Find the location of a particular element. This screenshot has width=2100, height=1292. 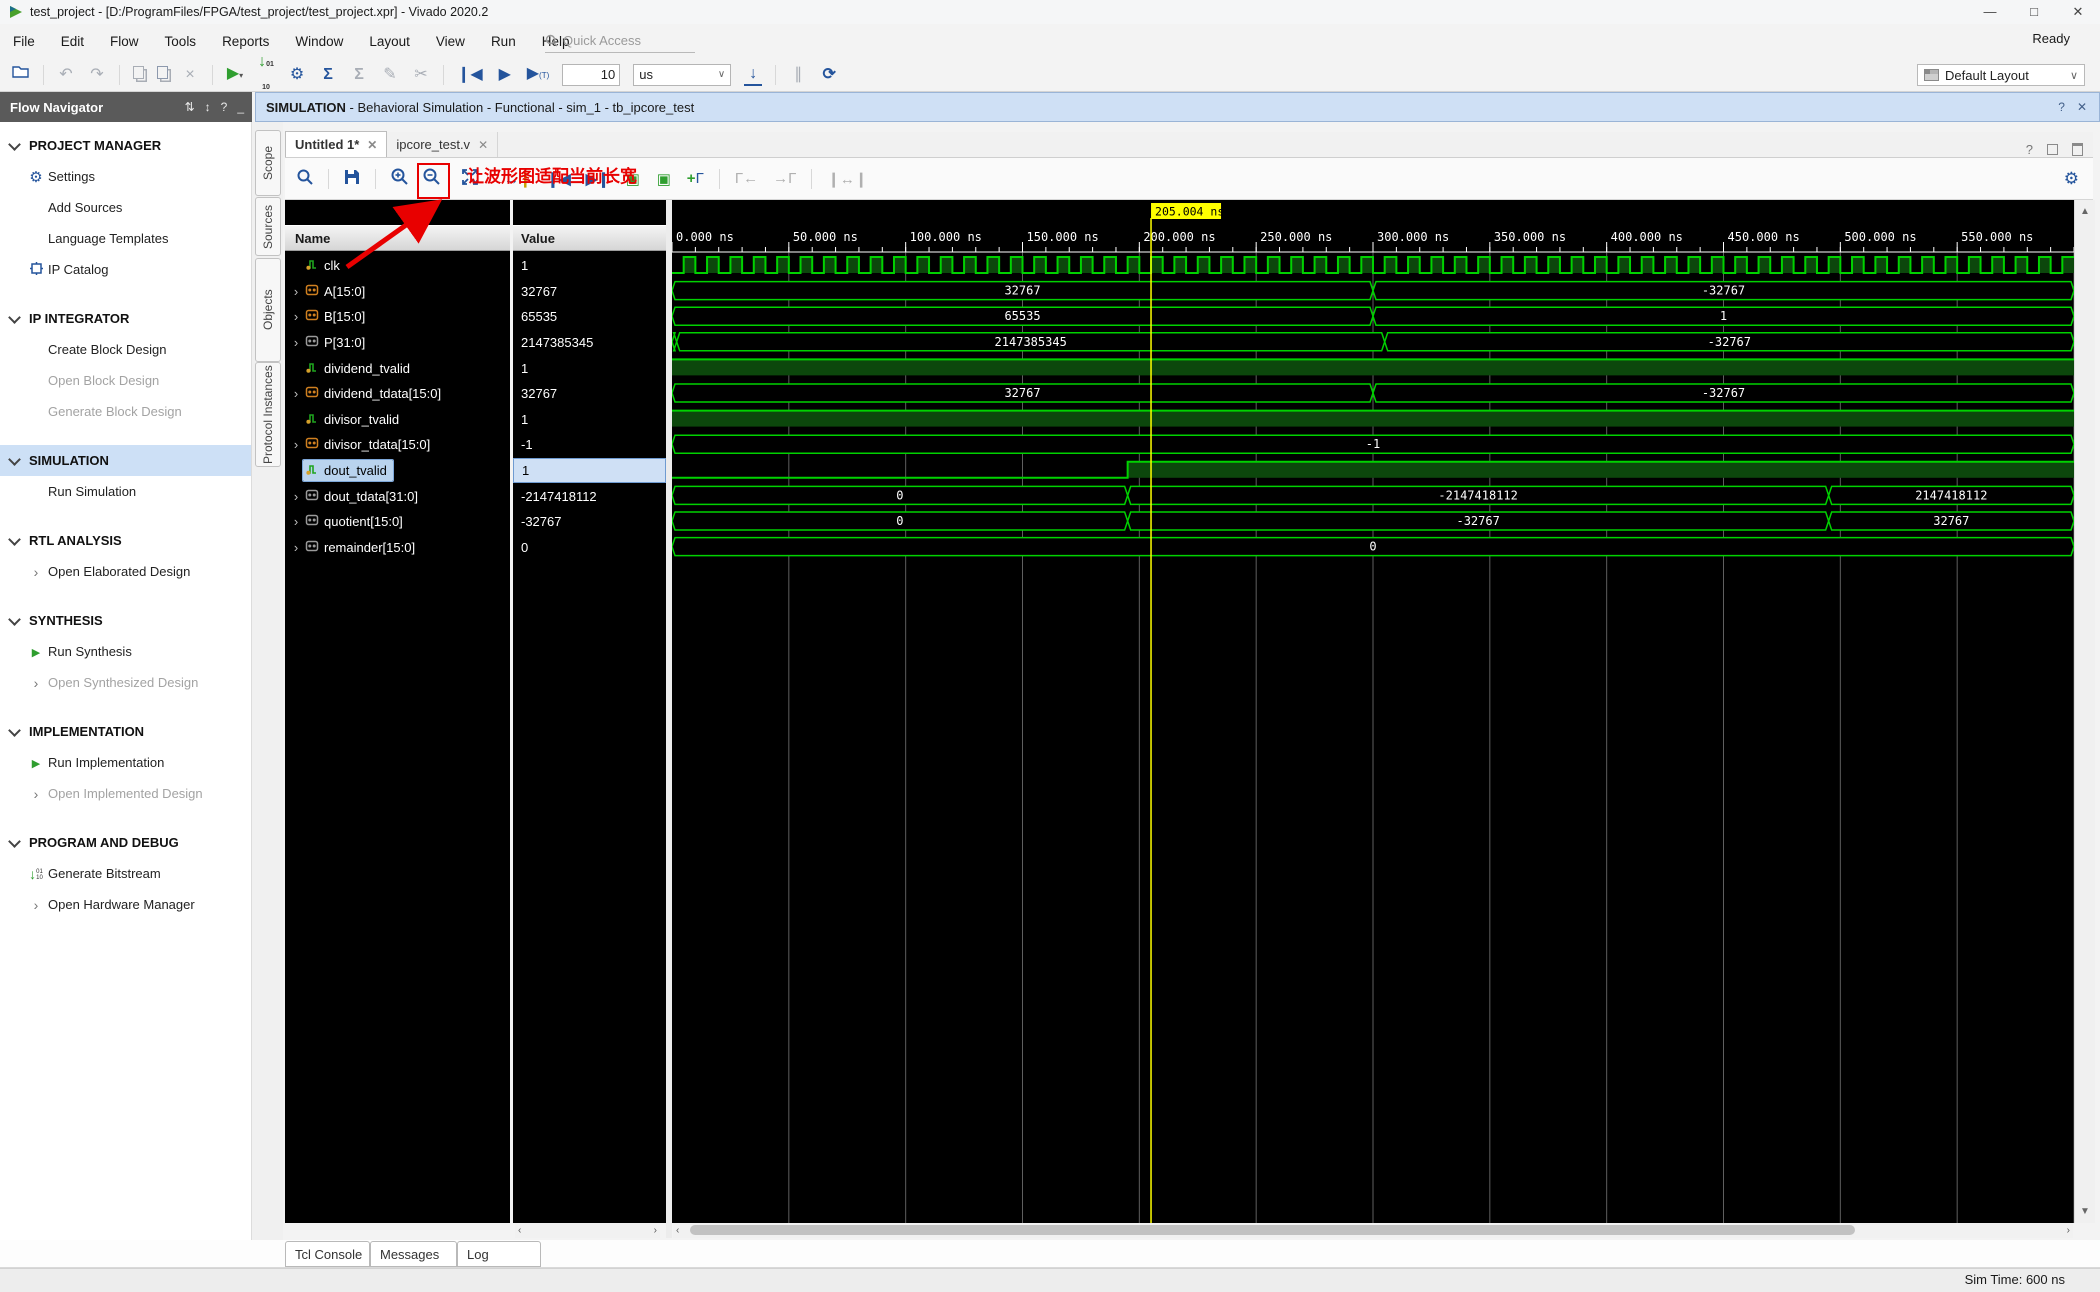

sidebar-section-program-and-debug: PROGRAM AND DEBUG is located at coordinates (125, 842).